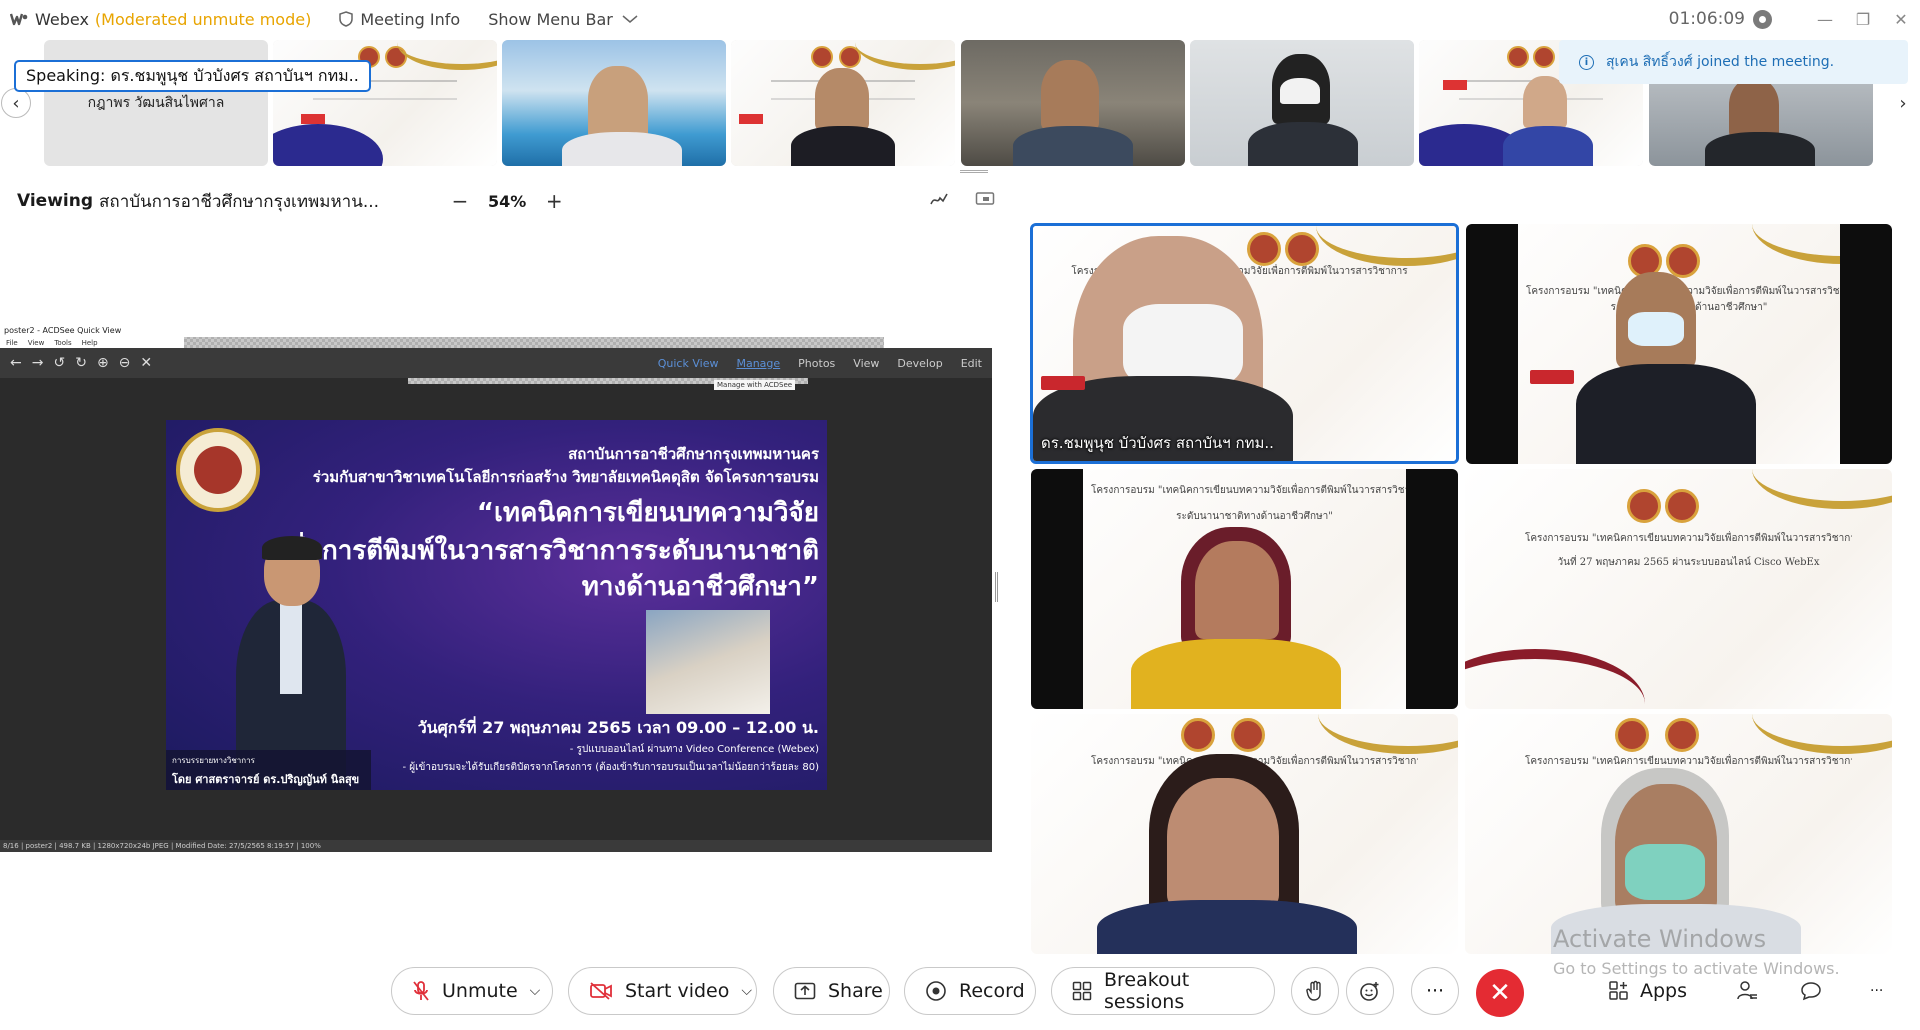 This screenshot has width=1920, height=1030. Describe the element at coordinates (974, 171) in the screenshot. I see `resize-handle` at that location.